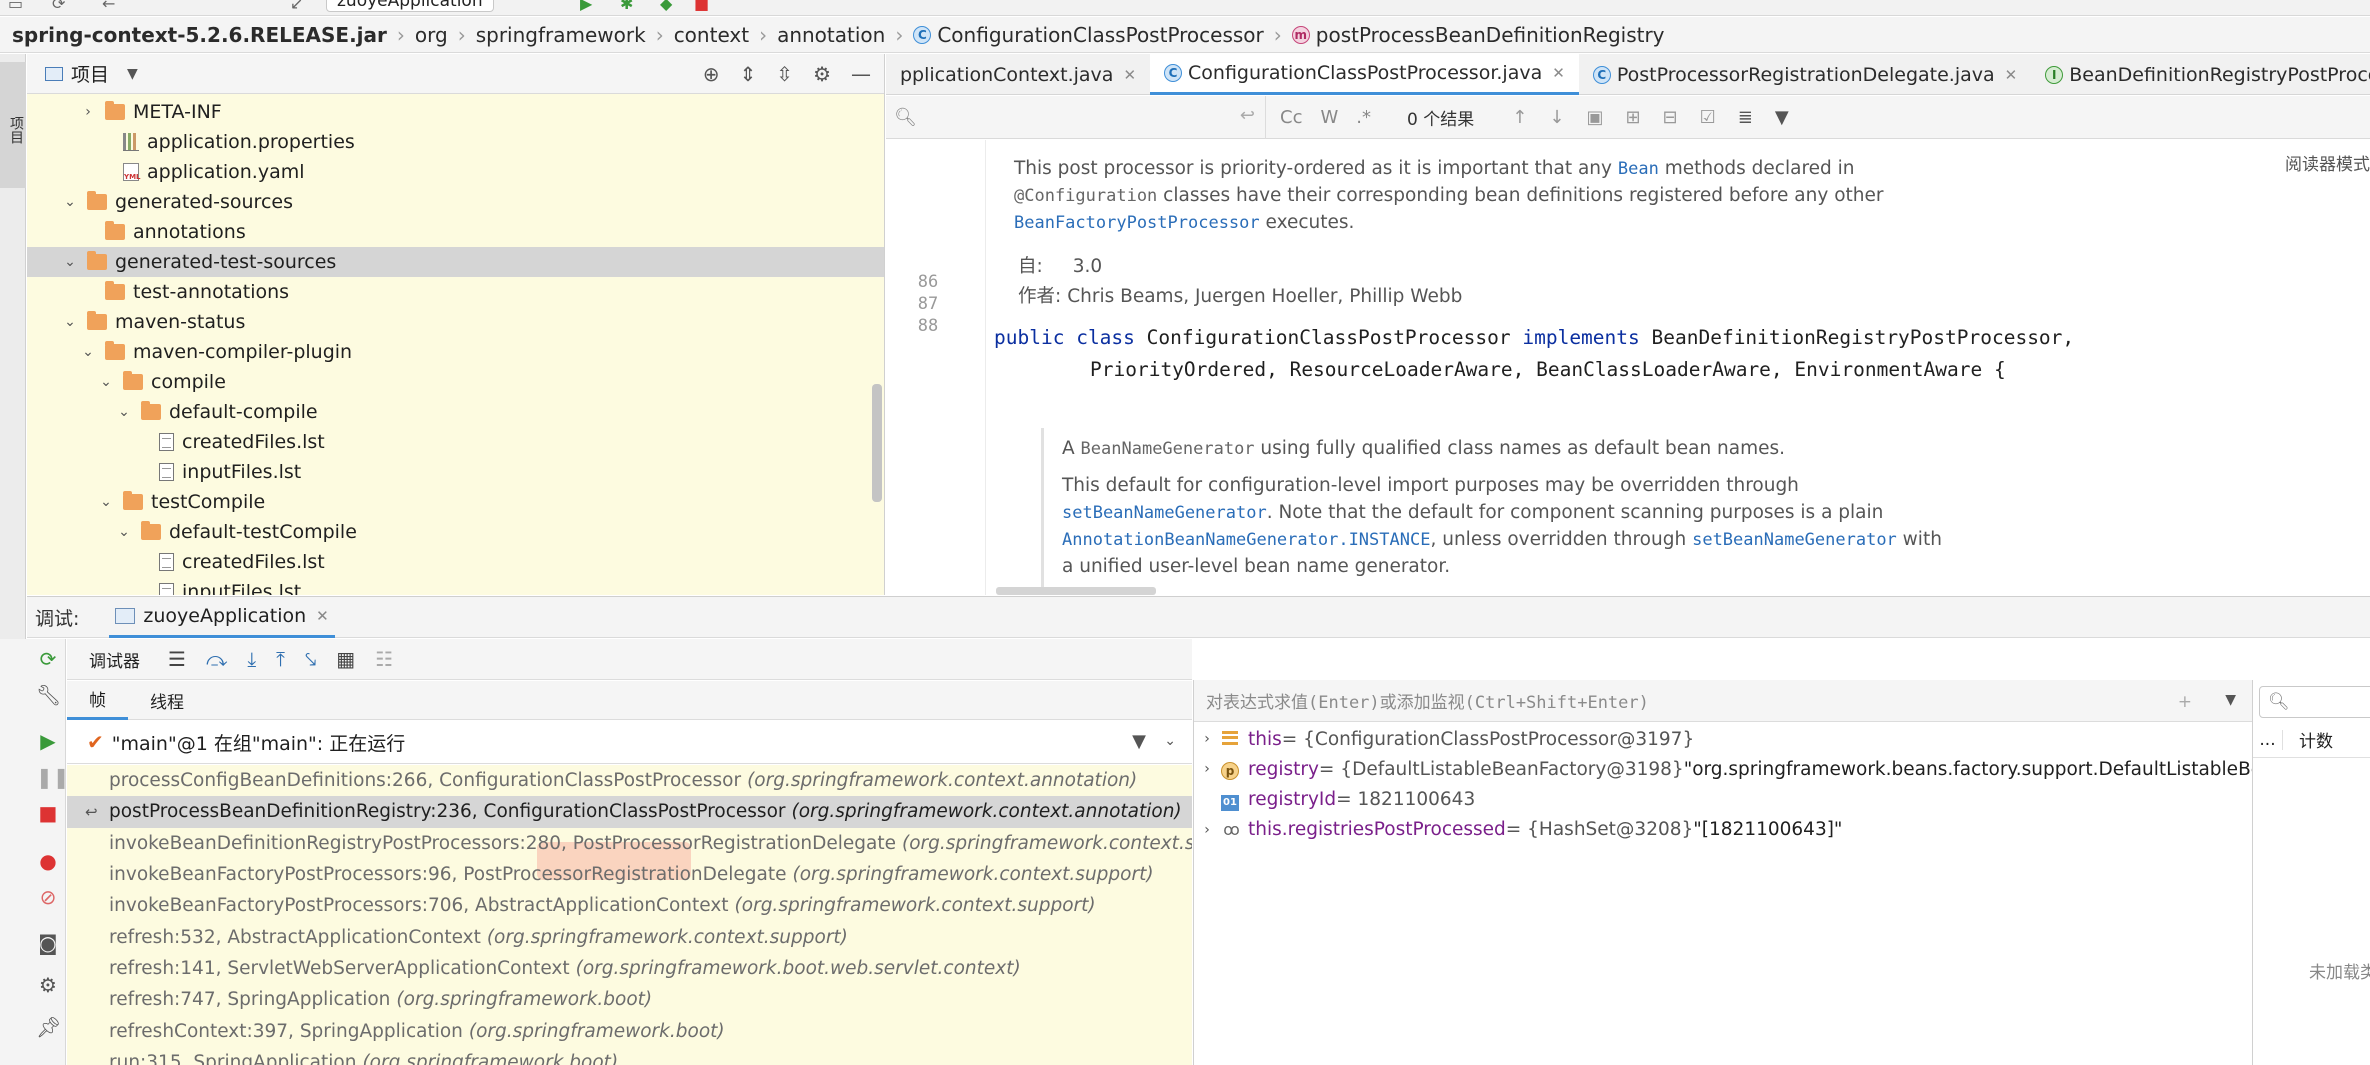 The height and width of the screenshot is (1065, 2370). What do you see at coordinates (1745, 117) in the screenshot?
I see `filter-lines-icon: ≣` at bounding box center [1745, 117].